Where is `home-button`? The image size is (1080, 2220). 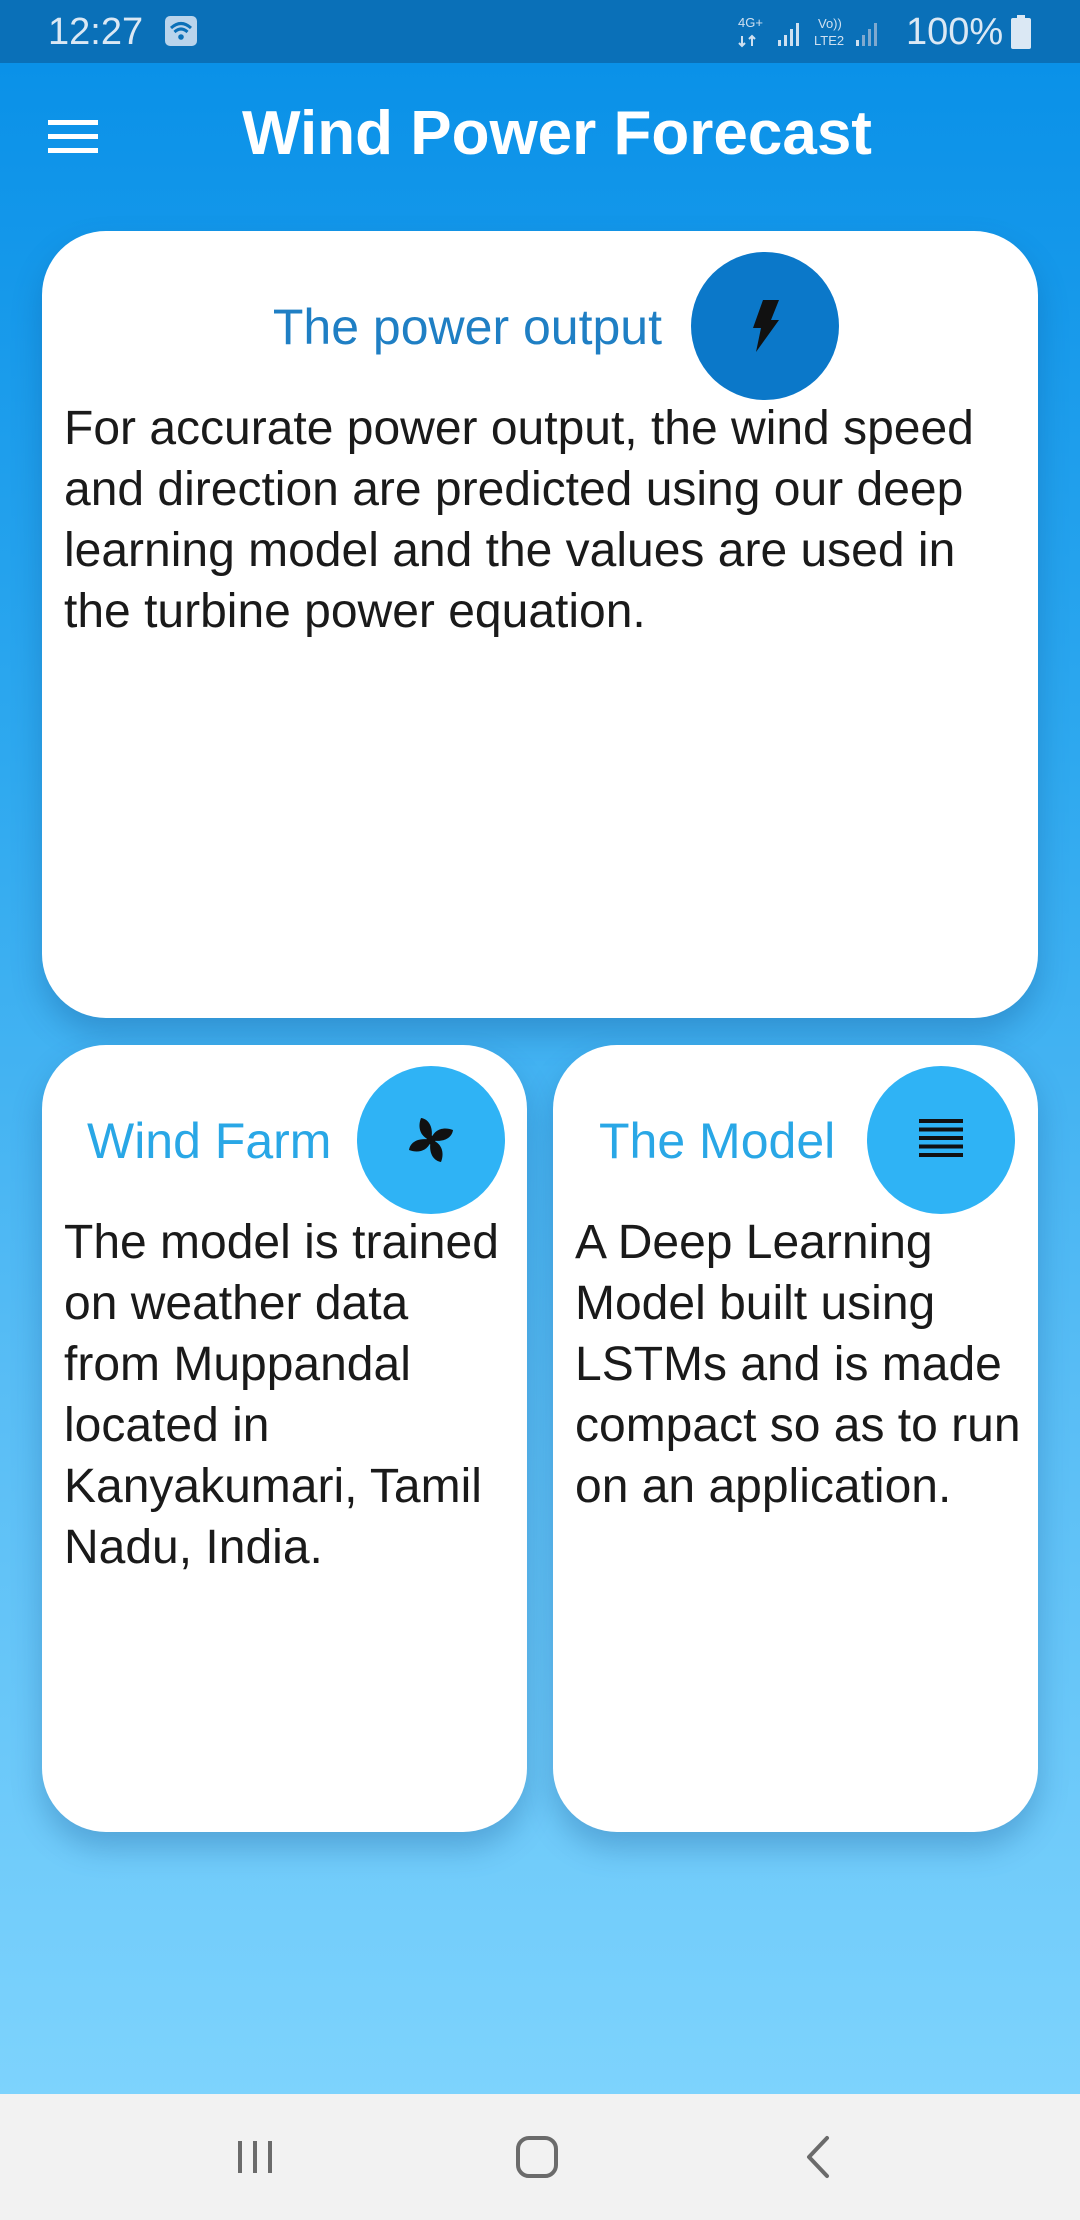 home-button is located at coordinates (537, 2157).